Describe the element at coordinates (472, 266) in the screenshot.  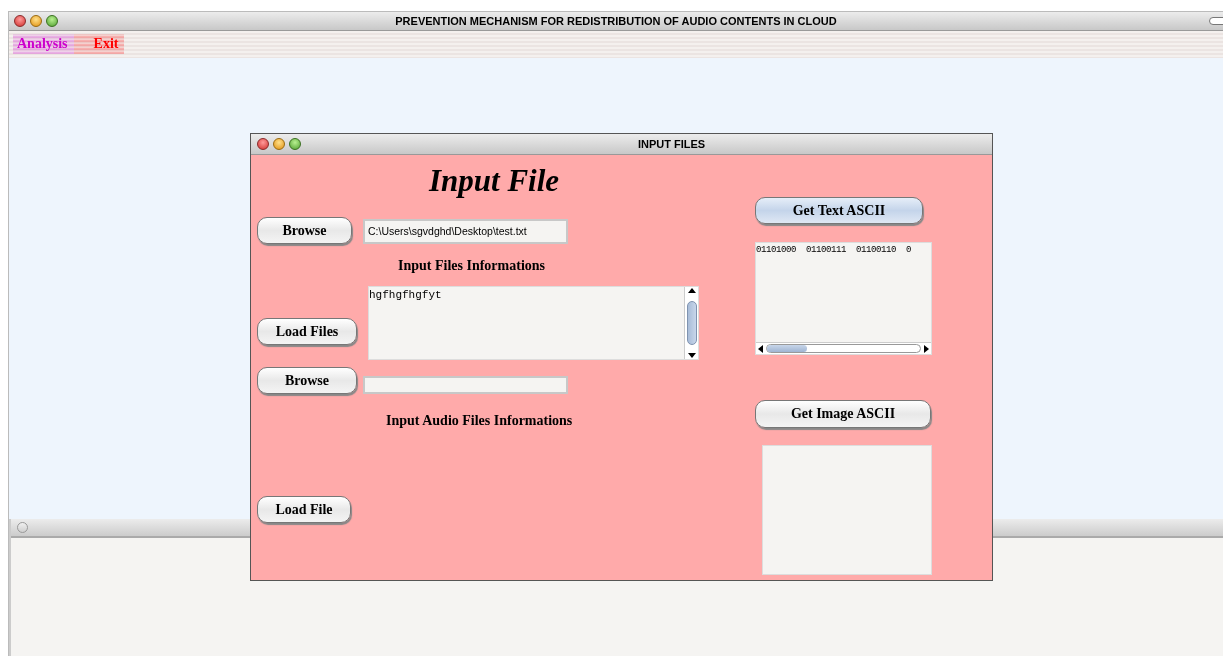
I see `section-label: Input Files Informations` at that location.